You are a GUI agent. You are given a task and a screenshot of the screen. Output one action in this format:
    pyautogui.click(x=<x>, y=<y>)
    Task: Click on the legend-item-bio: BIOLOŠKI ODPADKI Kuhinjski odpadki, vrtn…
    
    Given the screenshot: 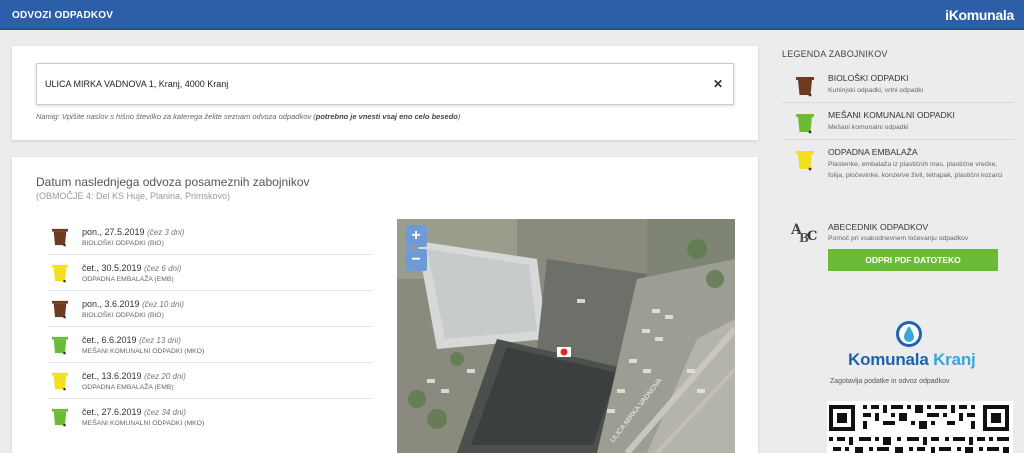 What is the action you would take?
    pyautogui.click(x=898, y=87)
    